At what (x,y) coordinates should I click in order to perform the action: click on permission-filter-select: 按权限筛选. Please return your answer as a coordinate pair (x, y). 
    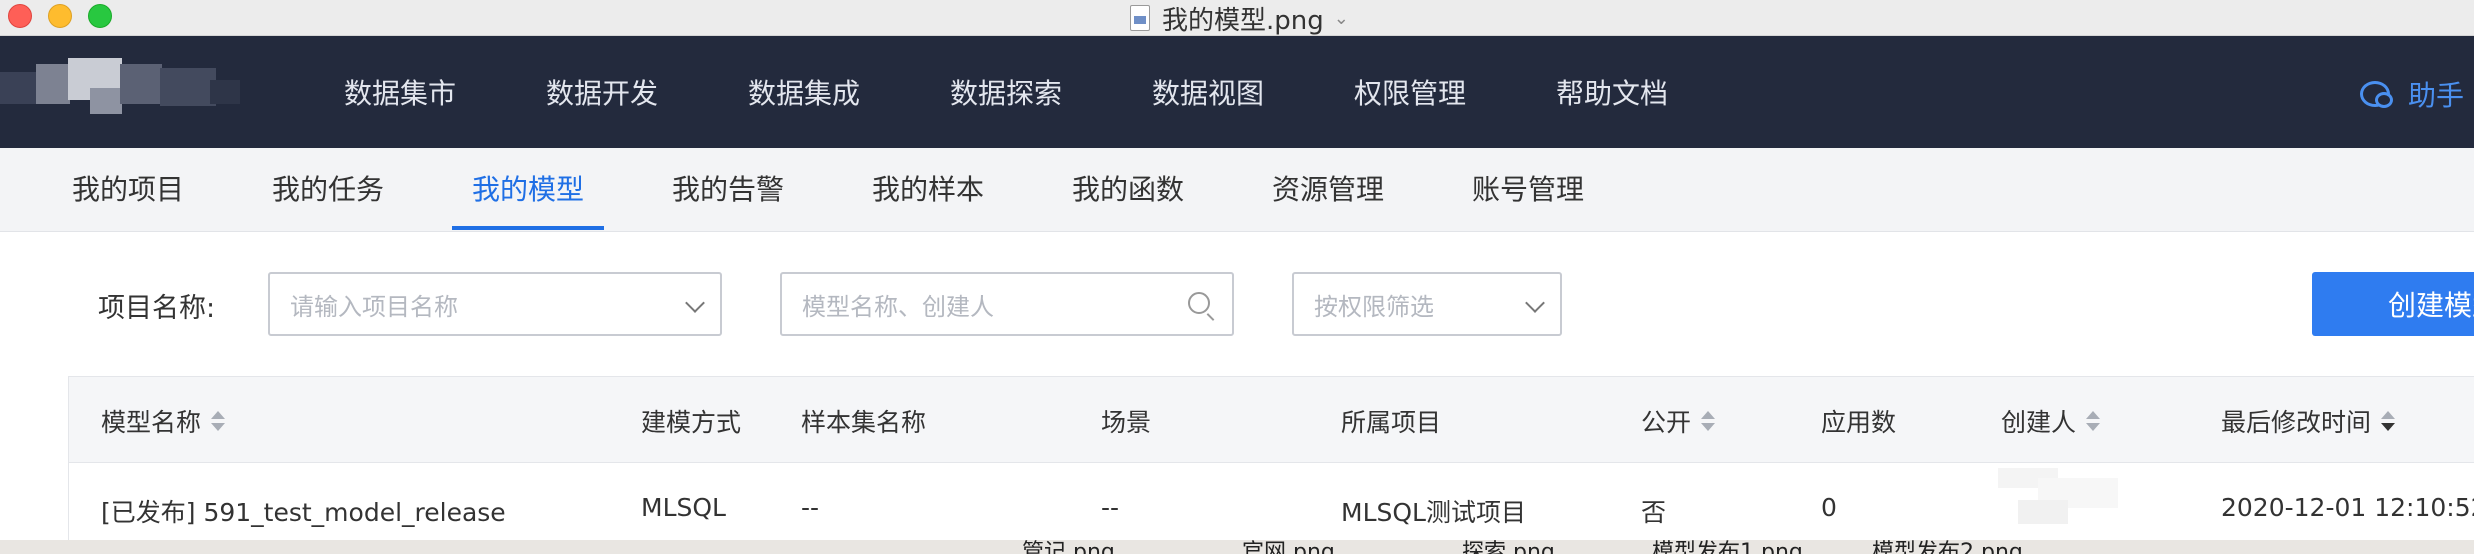
    Looking at the image, I should click on (1427, 304).